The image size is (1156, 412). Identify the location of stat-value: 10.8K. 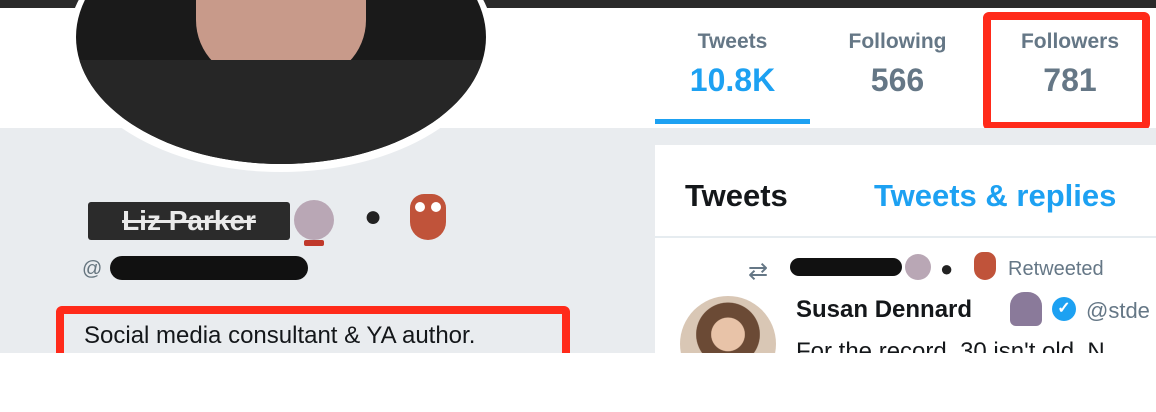
(732, 80).